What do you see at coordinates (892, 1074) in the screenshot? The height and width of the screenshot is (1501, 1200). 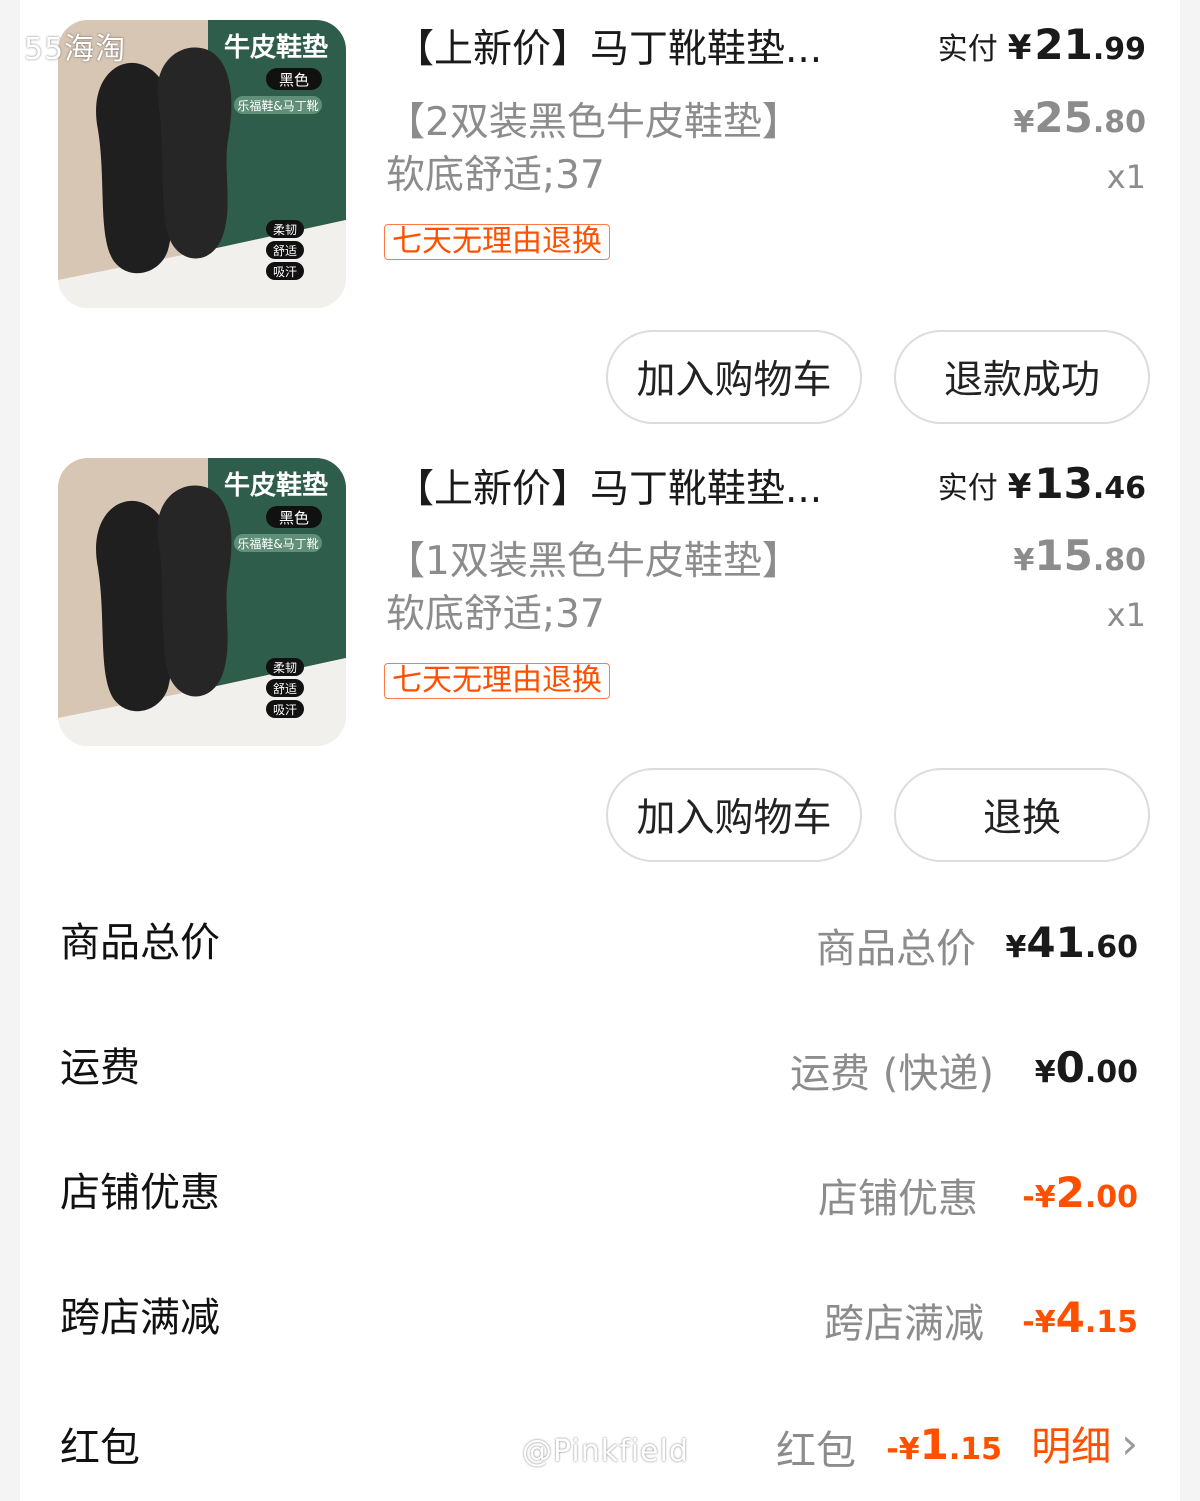 I see `summary-sub-shipping: 运费 (快递)` at bounding box center [892, 1074].